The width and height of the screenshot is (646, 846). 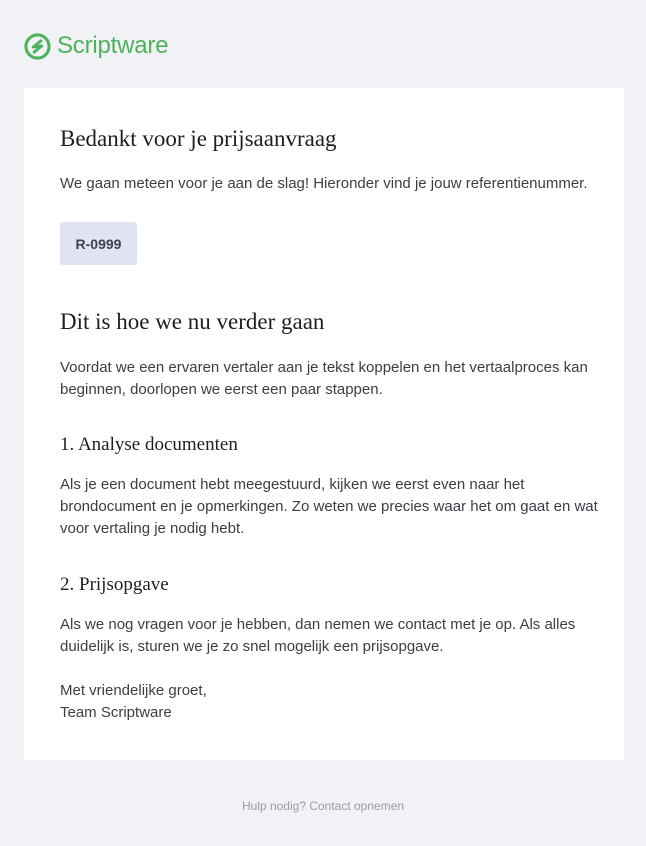 I want to click on email-title: Bedankt voor je prijsaanvraag, so click(x=198, y=138).